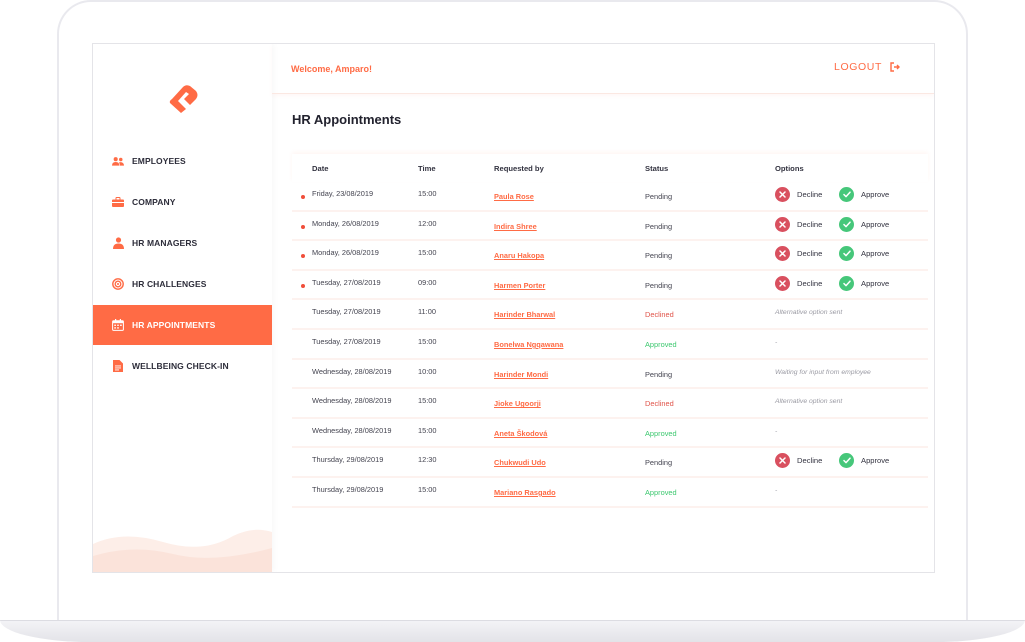 The height and width of the screenshot is (642, 1025). What do you see at coordinates (118, 366) in the screenshot?
I see `document-icon` at bounding box center [118, 366].